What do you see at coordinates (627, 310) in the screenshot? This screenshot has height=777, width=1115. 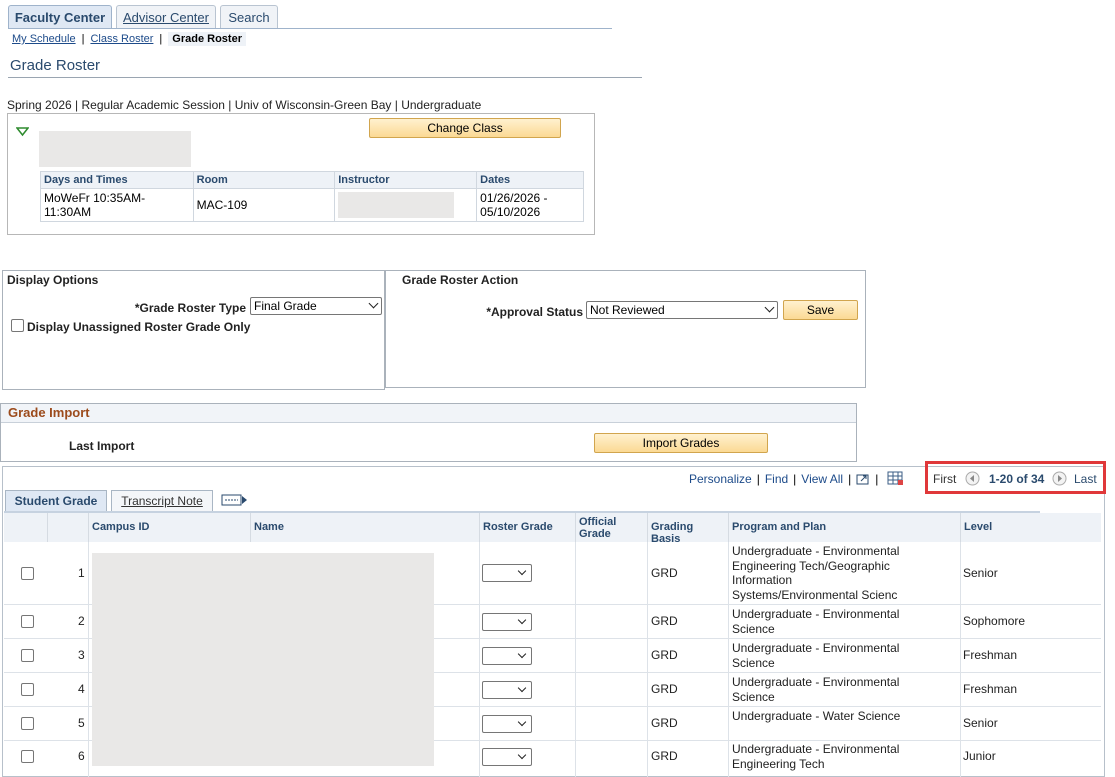 I see `approval-status-value: Not Reviewed` at bounding box center [627, 310].